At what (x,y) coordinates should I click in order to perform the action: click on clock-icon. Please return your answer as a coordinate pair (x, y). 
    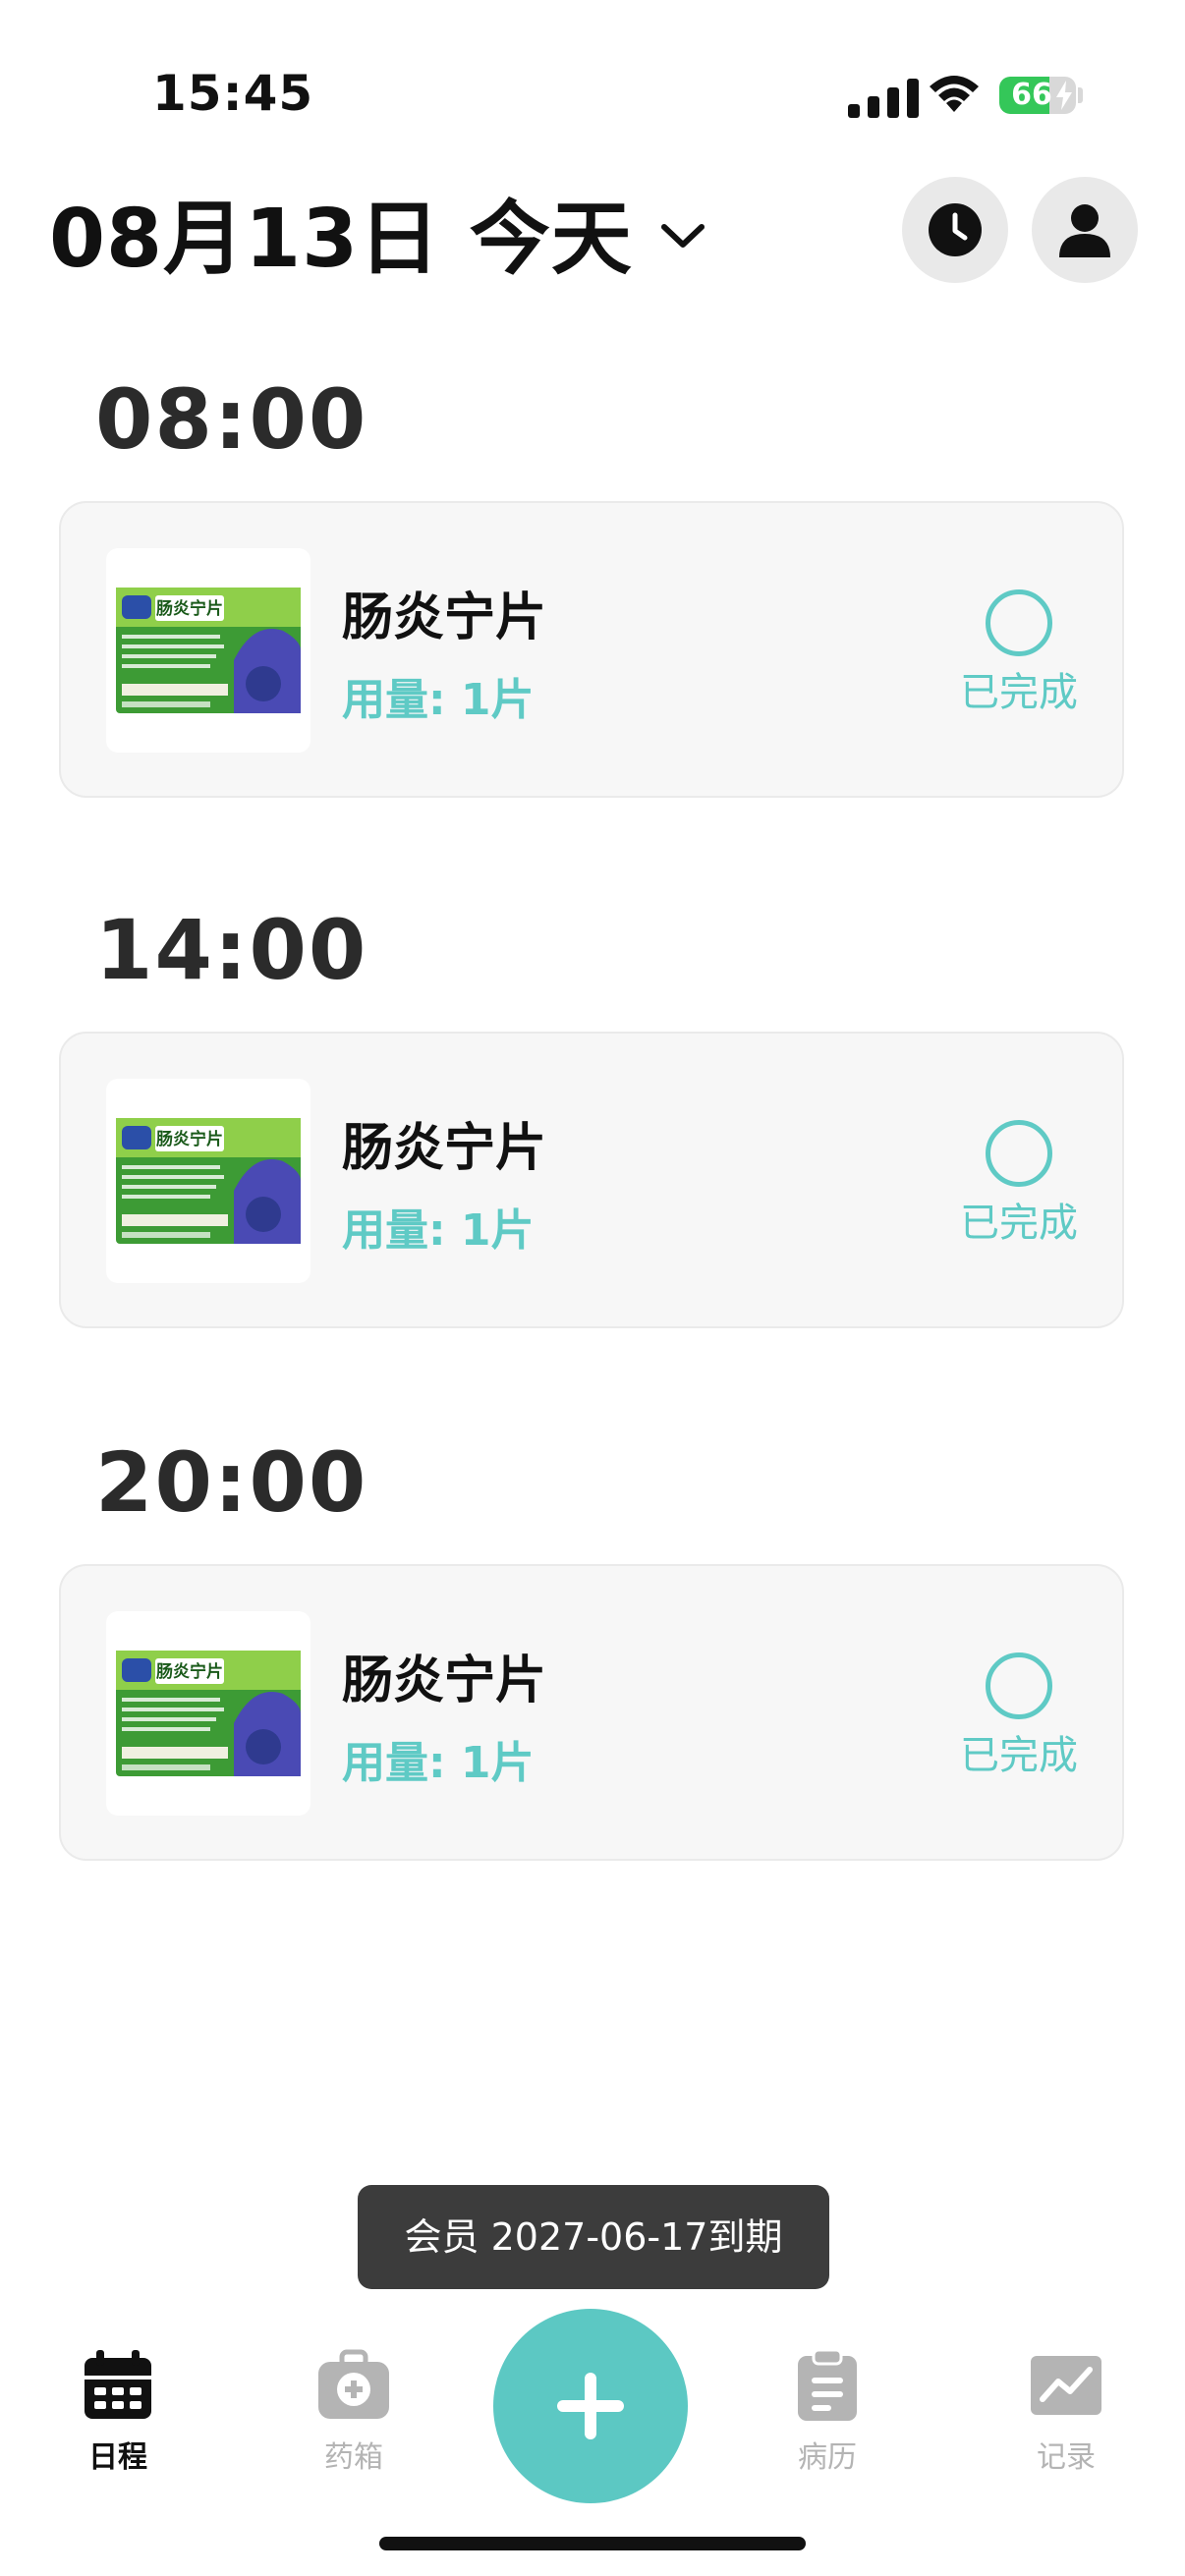
    Looking at the image, I should click on (956, 229).